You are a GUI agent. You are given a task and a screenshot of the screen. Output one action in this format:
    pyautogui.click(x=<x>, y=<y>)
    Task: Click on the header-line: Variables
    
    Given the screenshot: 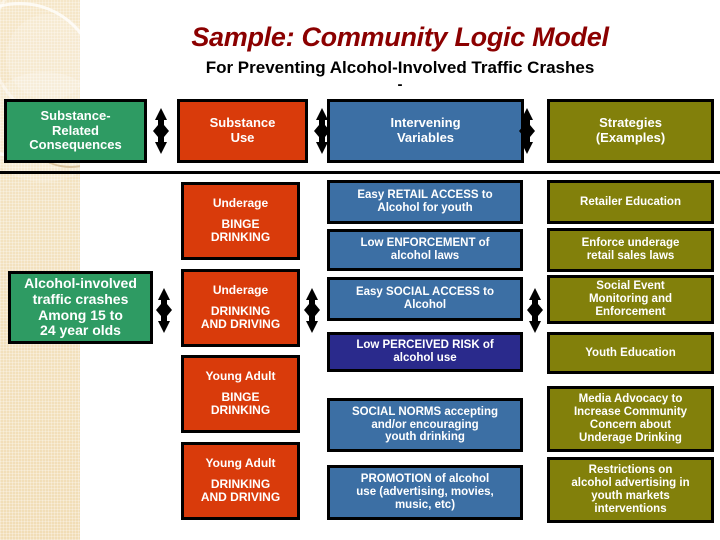 What is the action you would take?
    pyautogui.click(x=425, y=137)
    